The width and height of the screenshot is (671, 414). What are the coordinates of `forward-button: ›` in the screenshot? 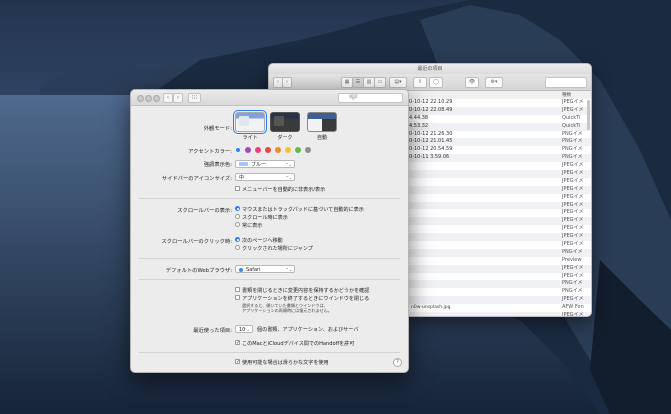 It's located at (287, 82).